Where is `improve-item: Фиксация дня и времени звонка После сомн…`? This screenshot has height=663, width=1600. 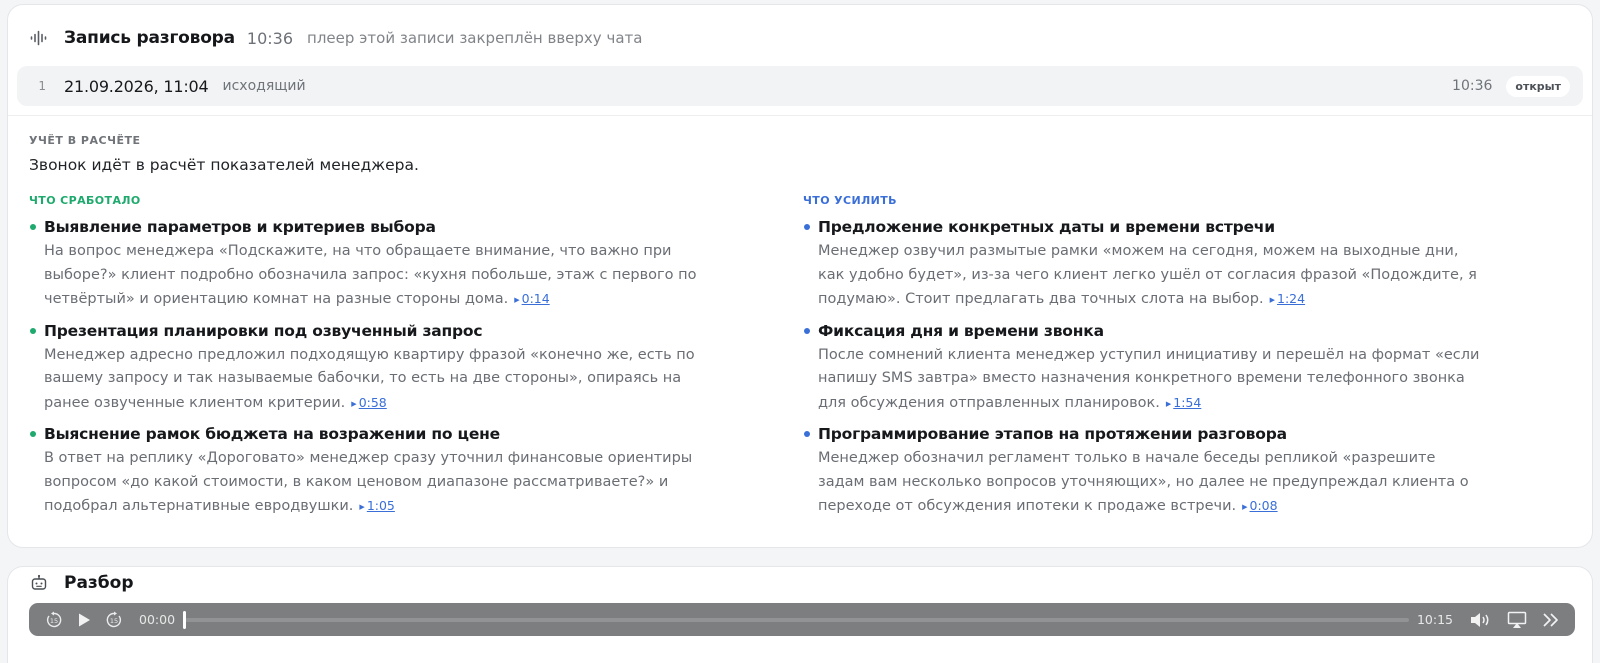 improve-item: Фиксация дня и времени звонка После сомн… is located at coordinates (1143, 369).